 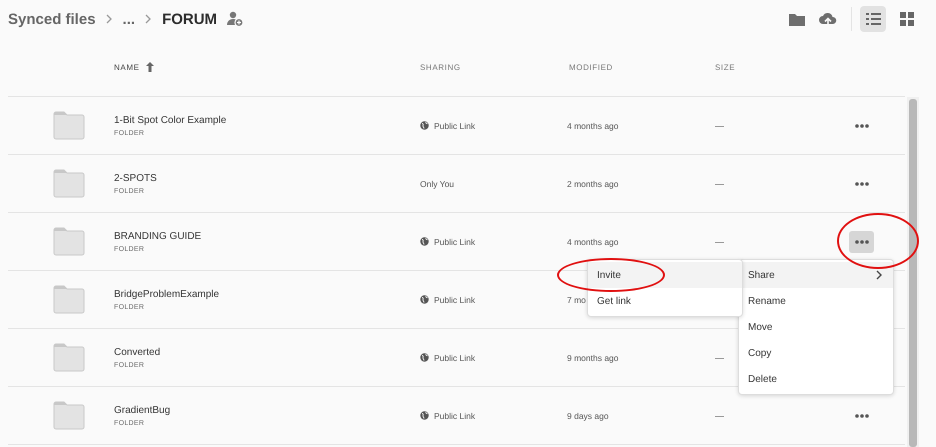 I want to click on list-icon, so click(x=873, y=19).